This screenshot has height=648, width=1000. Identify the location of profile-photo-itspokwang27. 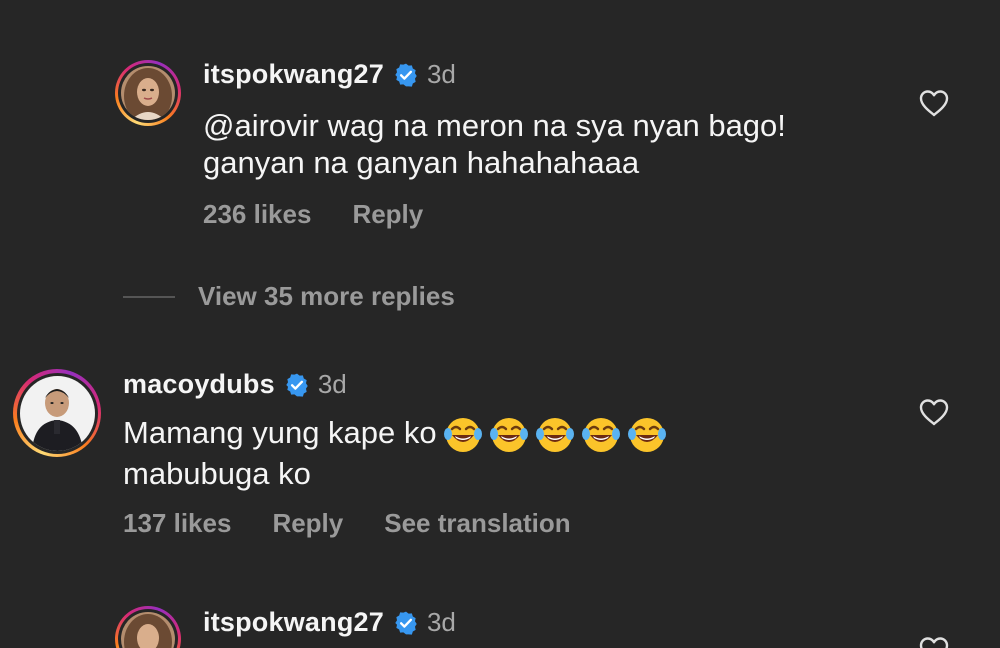
(148, 630).